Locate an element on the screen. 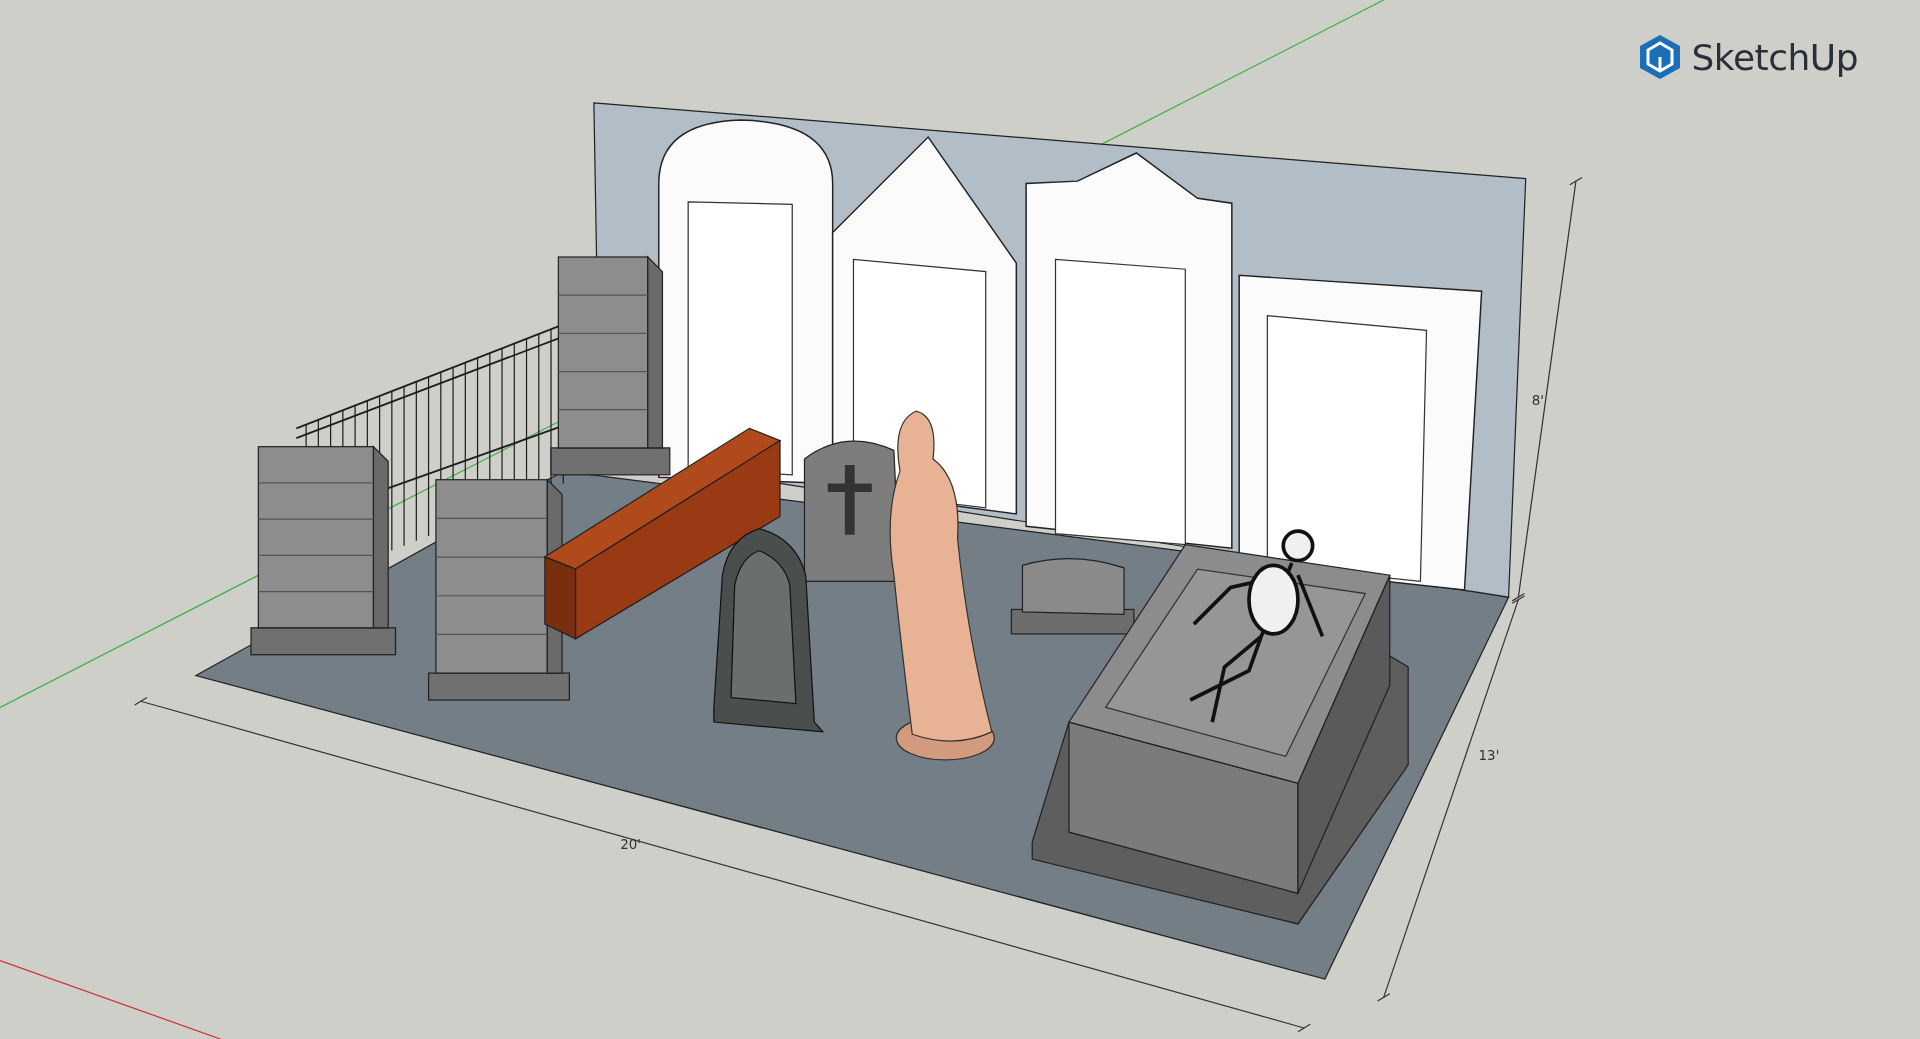  dimension-label: 13' is located at coordinates (1489, 755).